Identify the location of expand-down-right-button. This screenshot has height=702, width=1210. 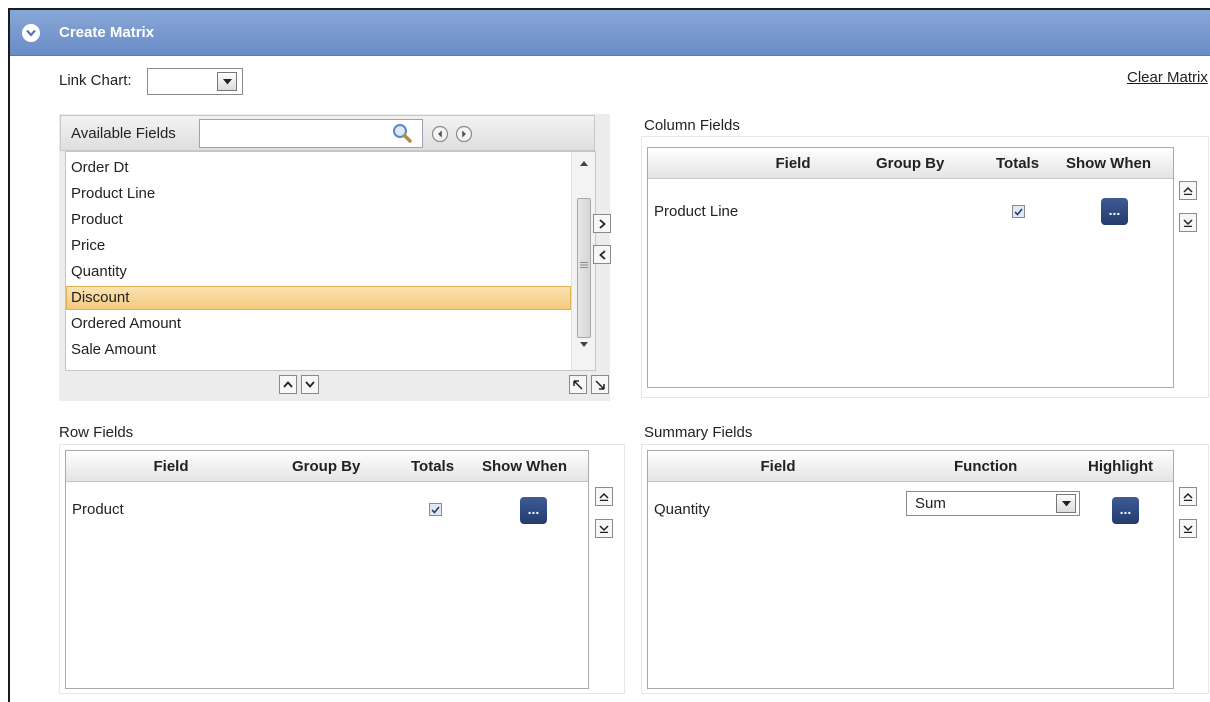
(600, 384).